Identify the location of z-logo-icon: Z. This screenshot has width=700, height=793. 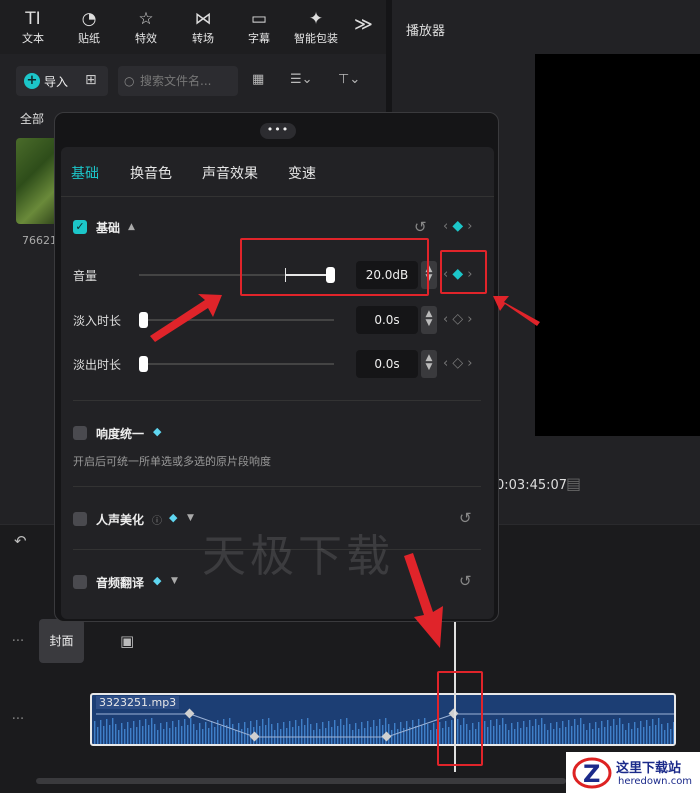
(592, 773).